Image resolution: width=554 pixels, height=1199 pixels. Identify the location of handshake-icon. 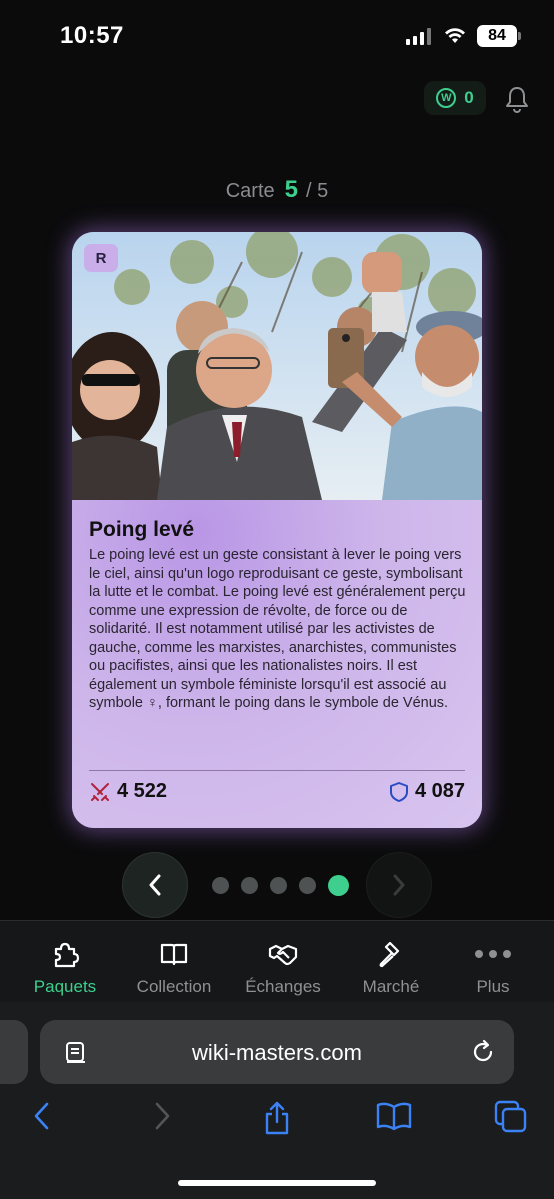
(283, 955).